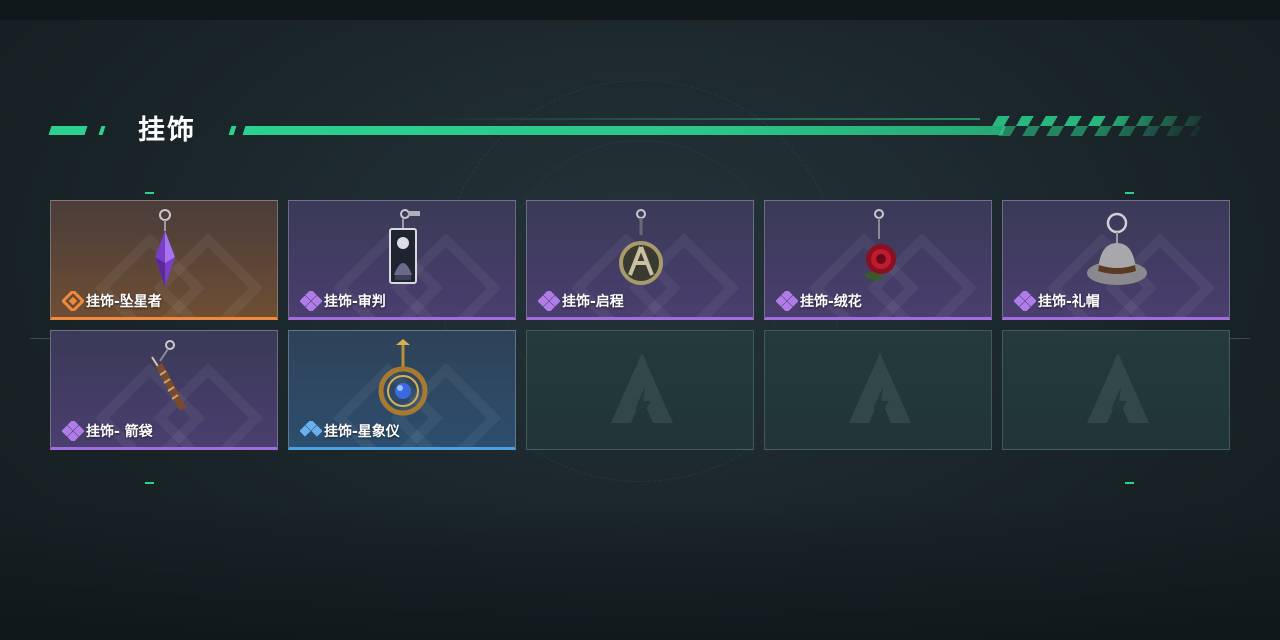 The width and height of the screenshot is (1280, 640). I want to click on slot-label-row: 挂饰-绒花, so click(819, 301).